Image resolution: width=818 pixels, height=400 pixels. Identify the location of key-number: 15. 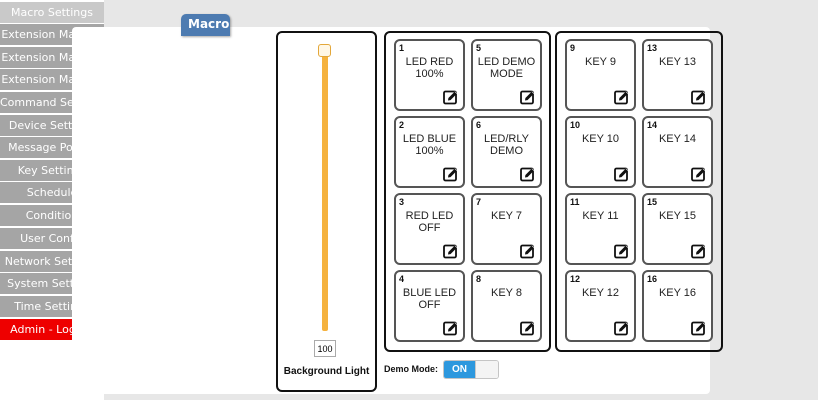
(652, 202).